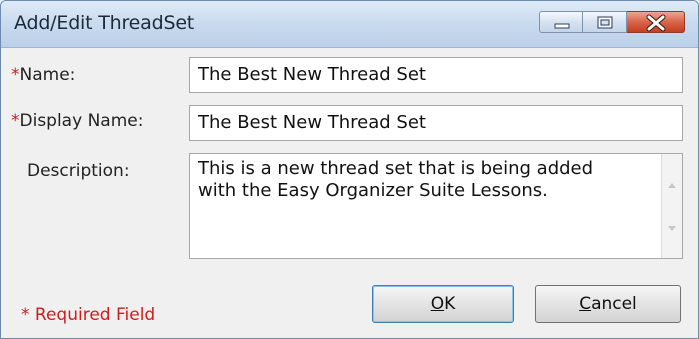 The image size is (699, 339). Describe the element at coordinates (608, 304) in the screenshot. I see `cancel-button: Cancel` at that location.